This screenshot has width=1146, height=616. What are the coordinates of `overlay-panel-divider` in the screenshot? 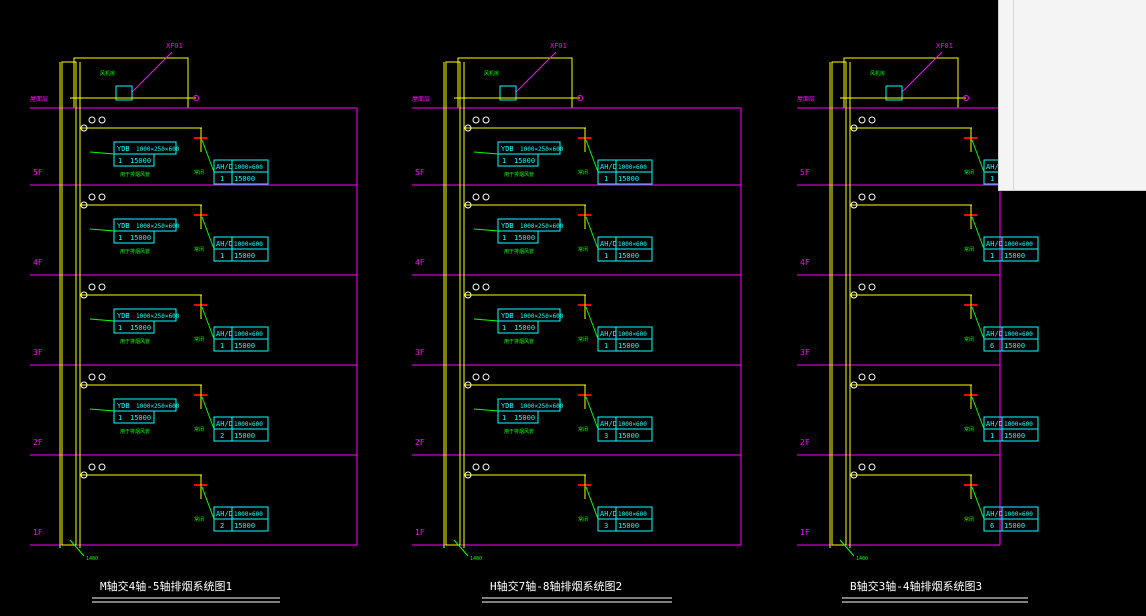 It's located at (1013, 95).